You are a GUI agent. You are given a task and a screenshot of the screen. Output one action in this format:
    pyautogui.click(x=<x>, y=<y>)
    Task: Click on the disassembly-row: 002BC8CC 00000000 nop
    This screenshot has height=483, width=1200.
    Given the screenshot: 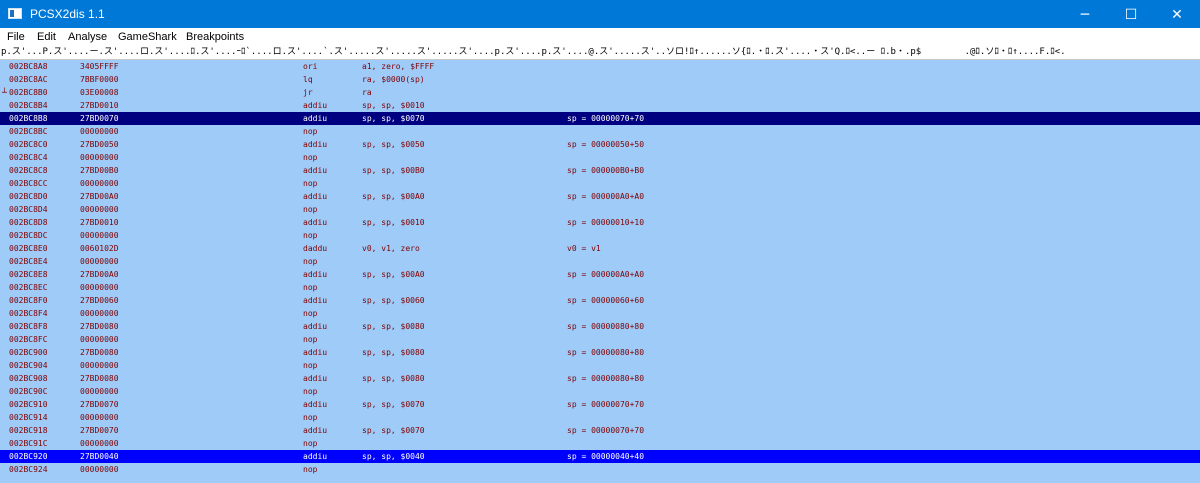 What is the action you would take?
    pyautogui.click(x=600, y=183)
    